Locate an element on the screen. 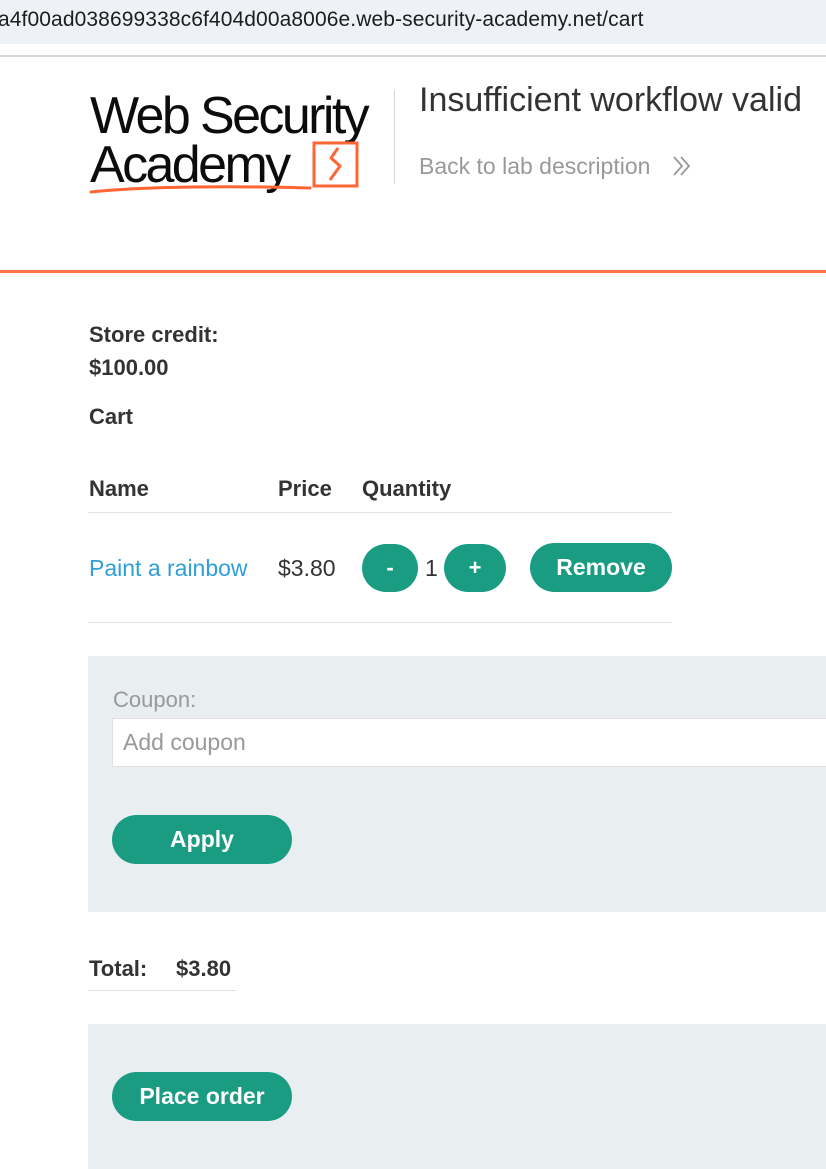  header-top-divider is located at coordinates (413, 56).